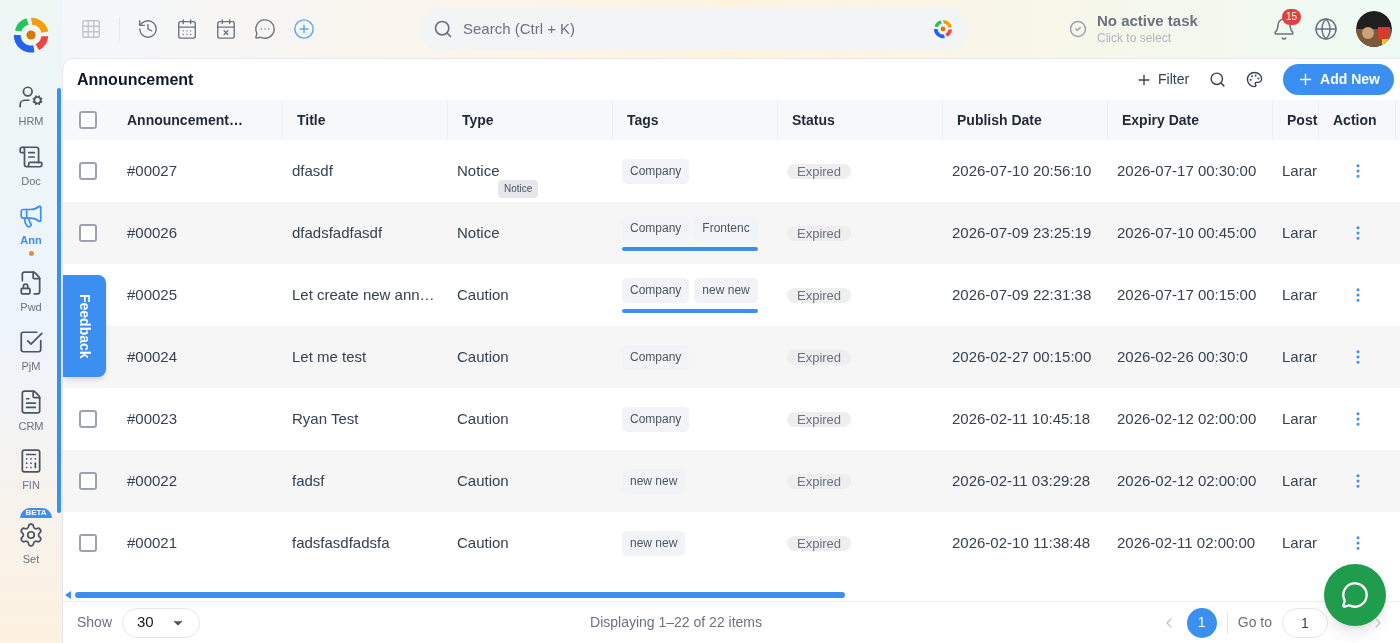  I want to click on tag: Frontenc, so click(726, 228).